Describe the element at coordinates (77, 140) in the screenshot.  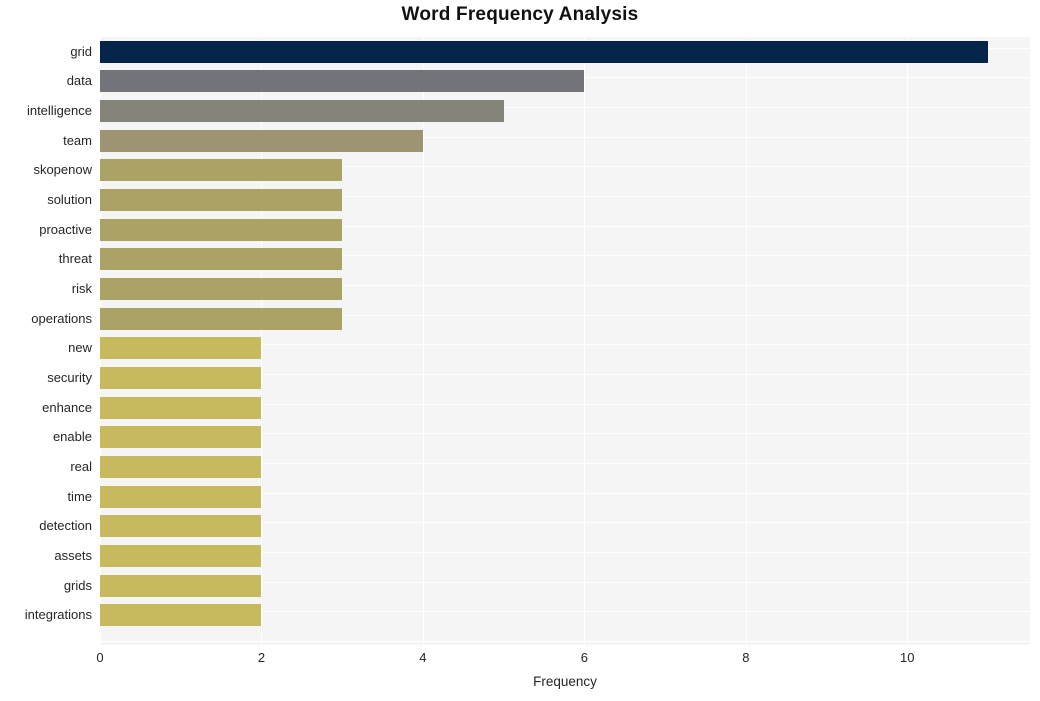
I see `y-axis-tick-label: team` at that location.